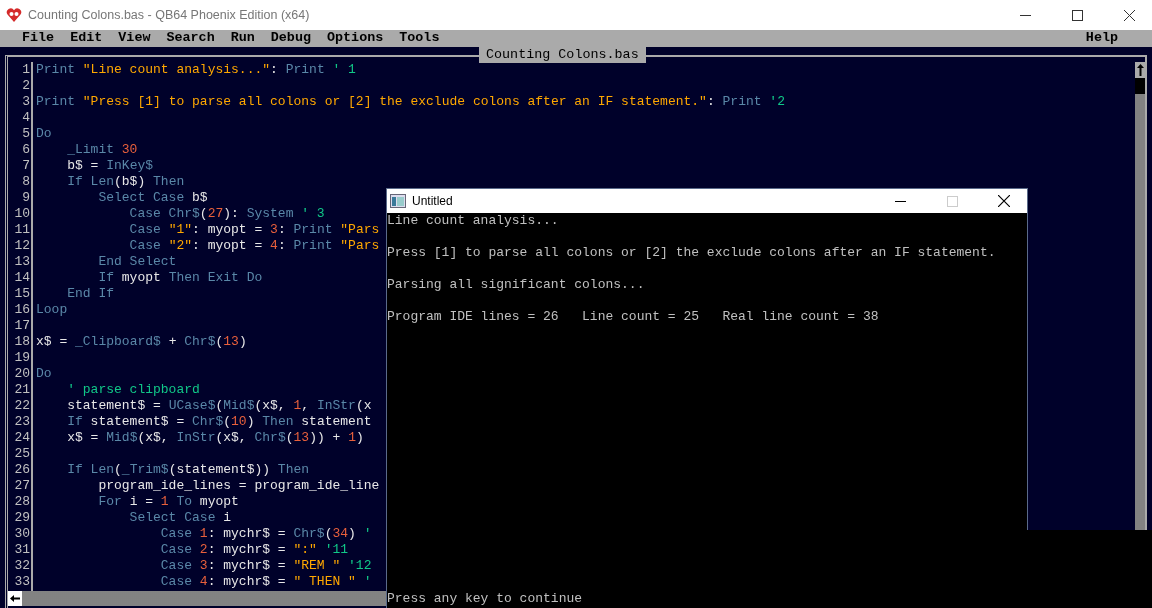 The width and height of the screenshot is (1152, 608). What do you see at coordinates (22, 358) in the screenshot?
I see `line-number: 19` at bounding box center [22, 358].